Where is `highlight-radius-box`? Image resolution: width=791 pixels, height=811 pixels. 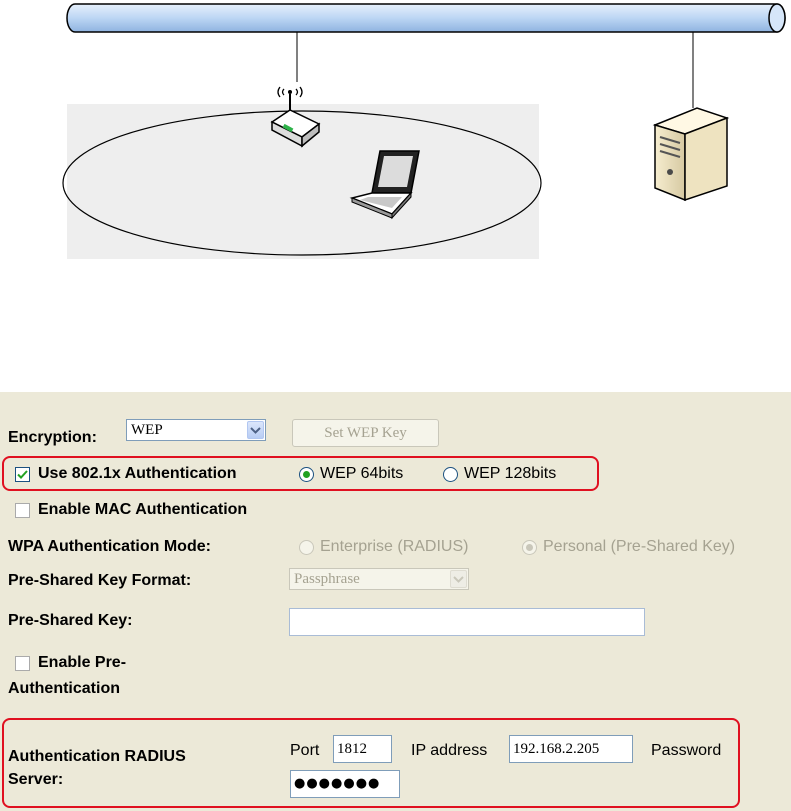
highlight-radius-box is located at coordinates (371, 763).